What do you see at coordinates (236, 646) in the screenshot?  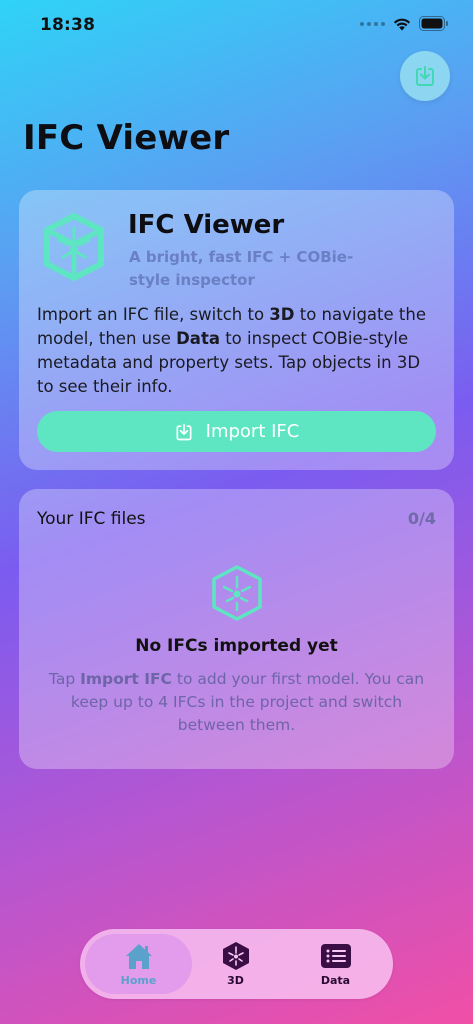 I see `empty-state-title: No IFCs imported yet` at bounding box center [236, 646].